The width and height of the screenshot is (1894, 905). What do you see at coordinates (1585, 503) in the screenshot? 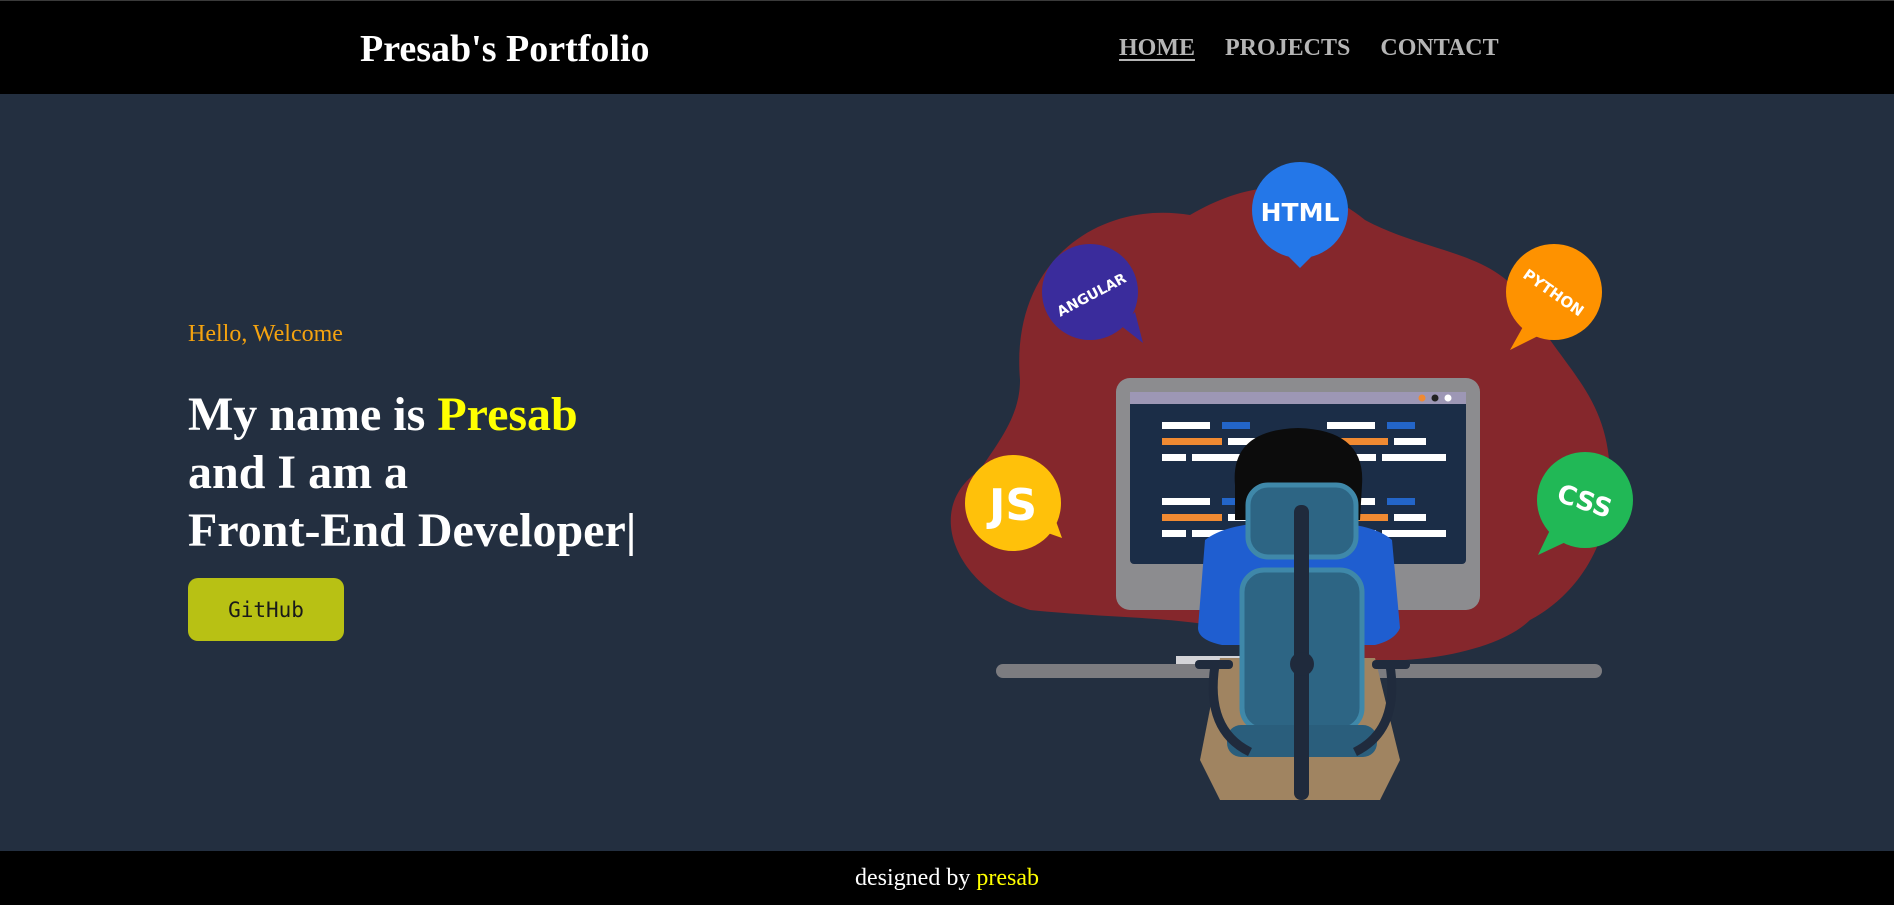
I see `css-badge: CSS` at bounding box center [1585, 503].